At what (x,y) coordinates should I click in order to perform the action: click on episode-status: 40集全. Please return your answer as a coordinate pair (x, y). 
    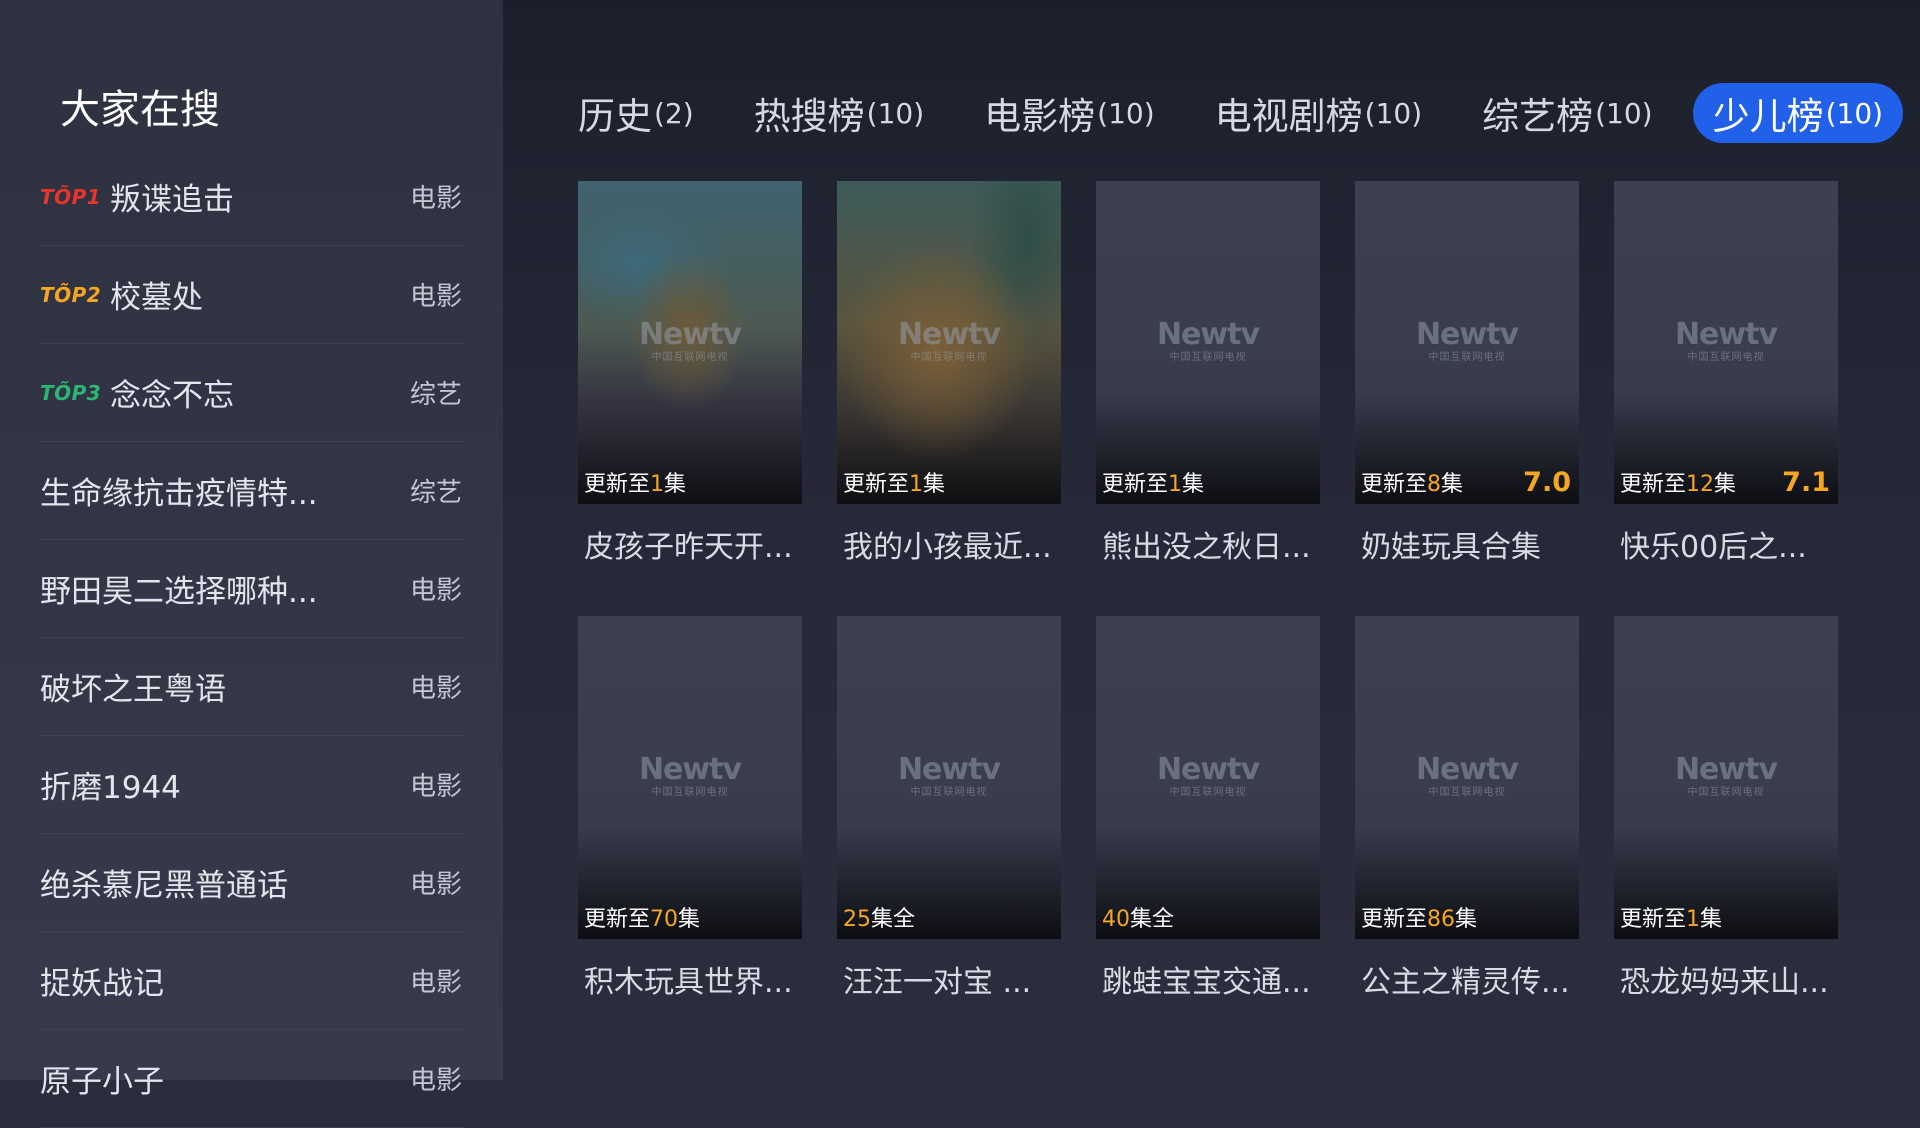
    Looking at the image, I should click on (1138, 919).